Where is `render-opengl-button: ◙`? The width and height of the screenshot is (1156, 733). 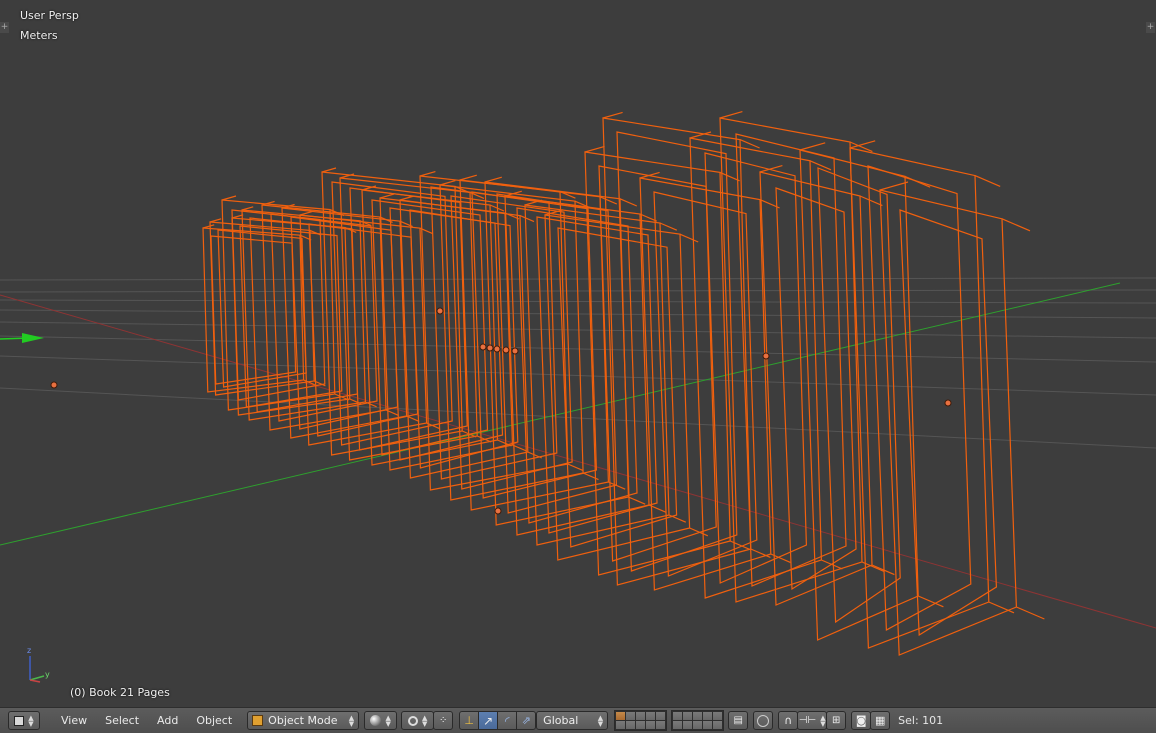
render-opengl-button: ◙ is located at coordinates (861, 720).